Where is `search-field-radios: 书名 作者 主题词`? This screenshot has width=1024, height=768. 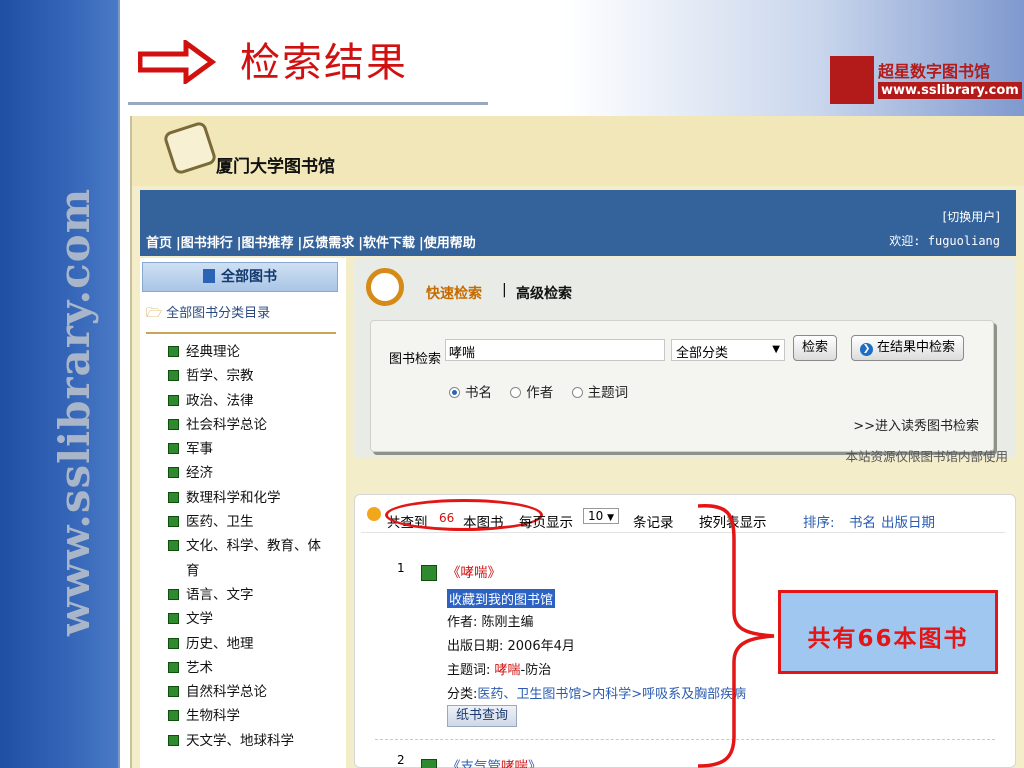
search-field-radios: 书名 作者 主题词 is located at coordinates (545, 391).